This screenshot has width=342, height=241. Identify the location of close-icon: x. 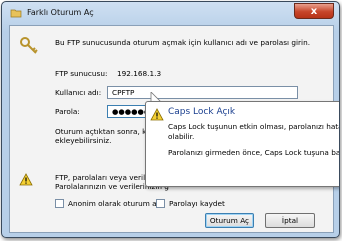
(314, 11).